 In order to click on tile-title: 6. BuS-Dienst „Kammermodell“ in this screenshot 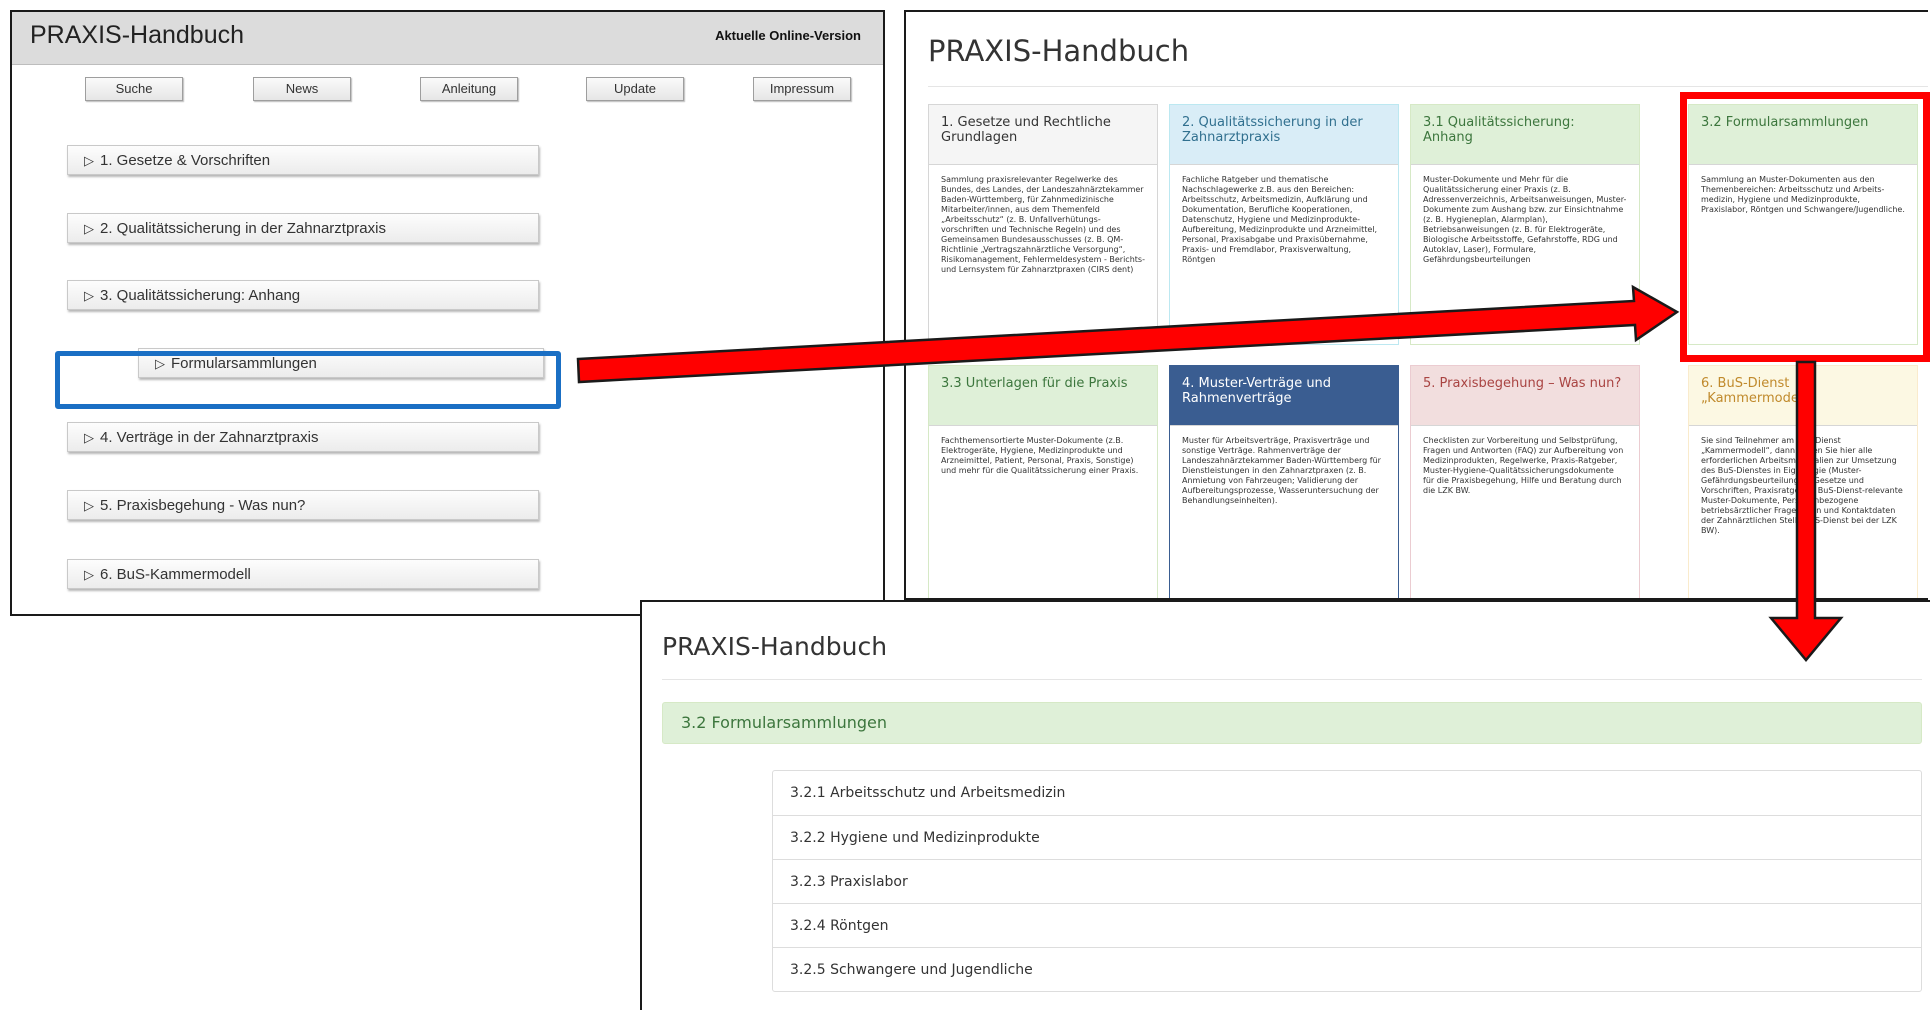, I will do `click(1803, 396)`.